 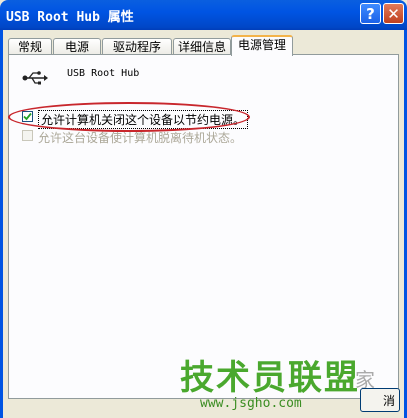 What do you see at coordinates (129, 117) in the screenshot?
I see `highlight-ellipse` at bounding box center [129, 117].